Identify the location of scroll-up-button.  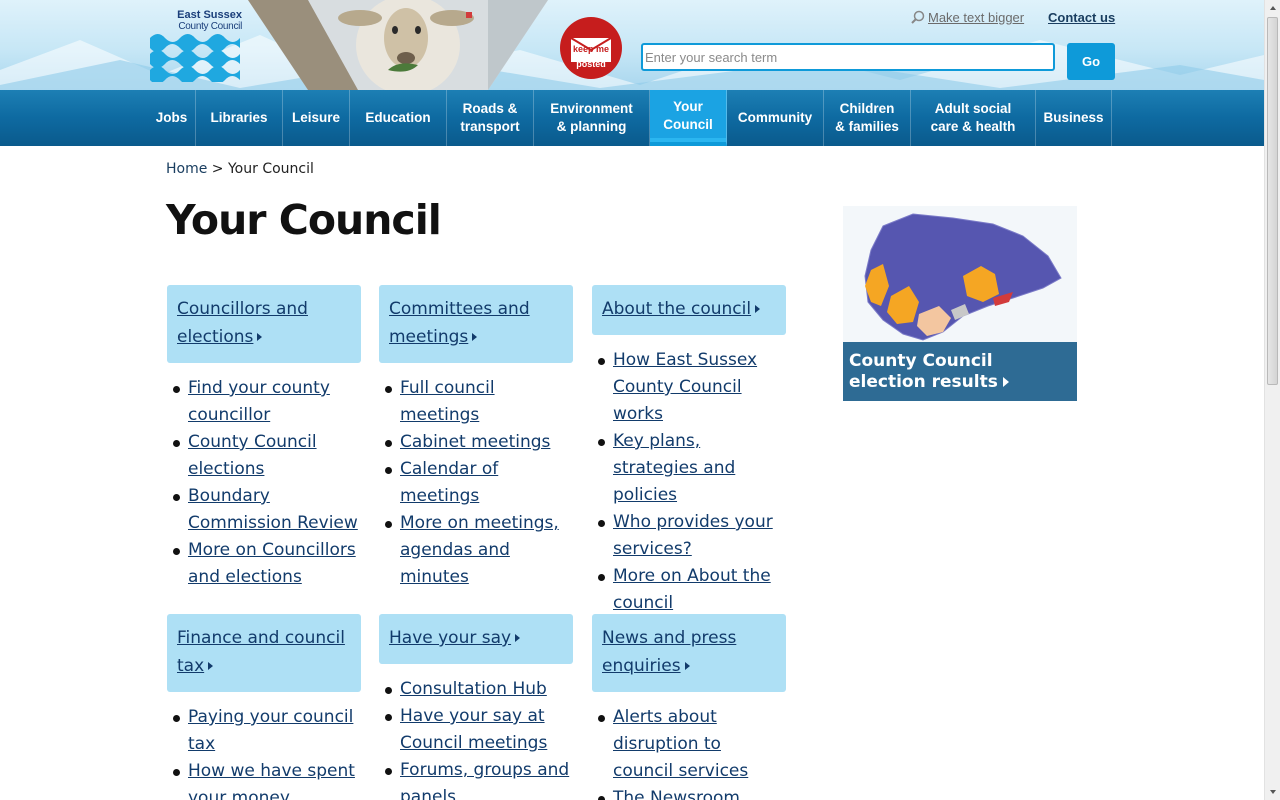
(1273, 8).